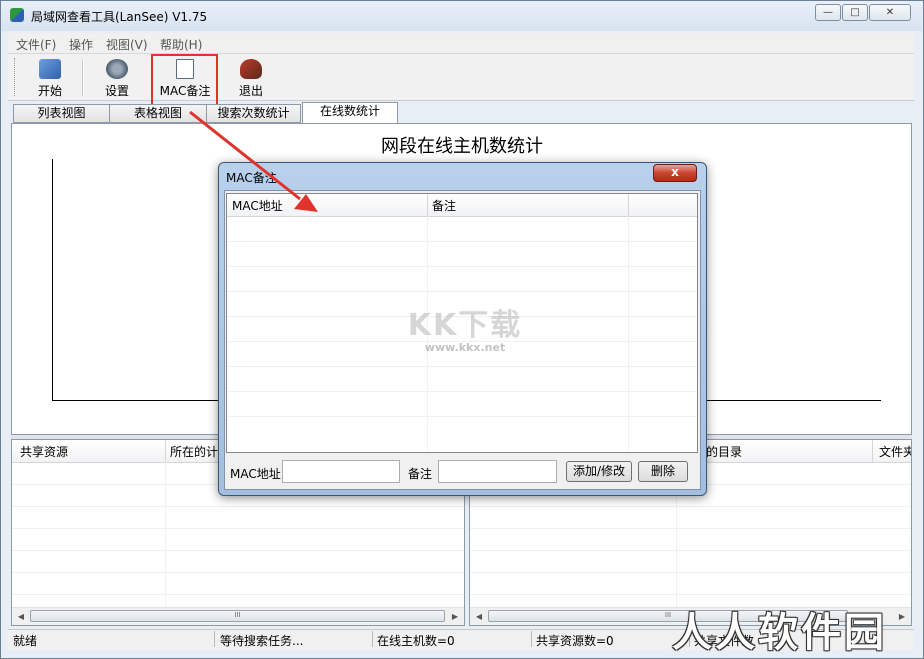 This screenshot has width=924, height=659. What do you see at coordinates (81, 44) in the screenshot?
I see `menu-operate: 操作` at bounding box center [81, 44].